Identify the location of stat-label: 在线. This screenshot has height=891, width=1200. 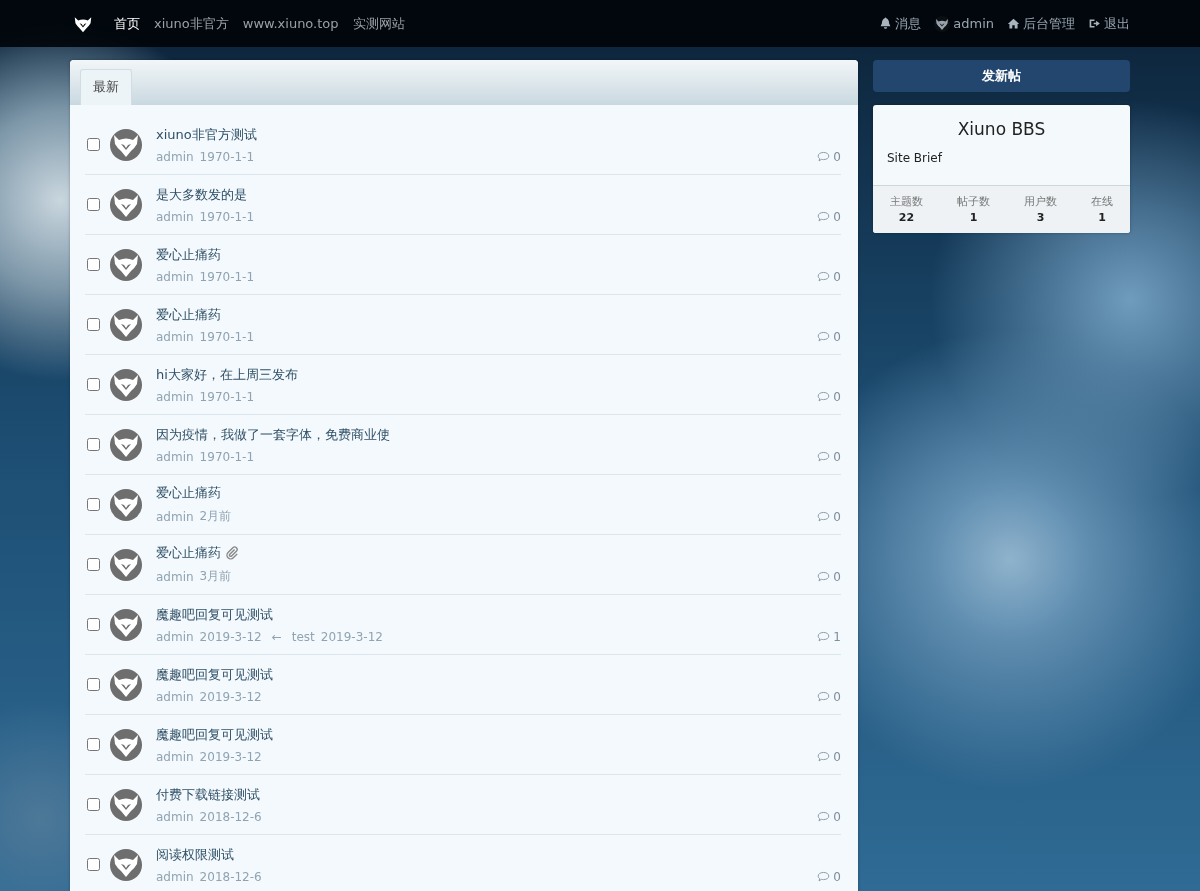
(1102, 201).